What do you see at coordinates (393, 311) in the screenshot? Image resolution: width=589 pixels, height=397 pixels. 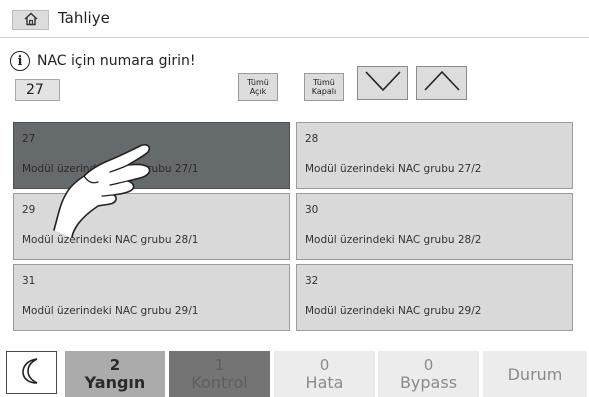 I see `nac-group-description: Modül üzerindeki NAC grubu 29/2` at bounding box center [393, 311].